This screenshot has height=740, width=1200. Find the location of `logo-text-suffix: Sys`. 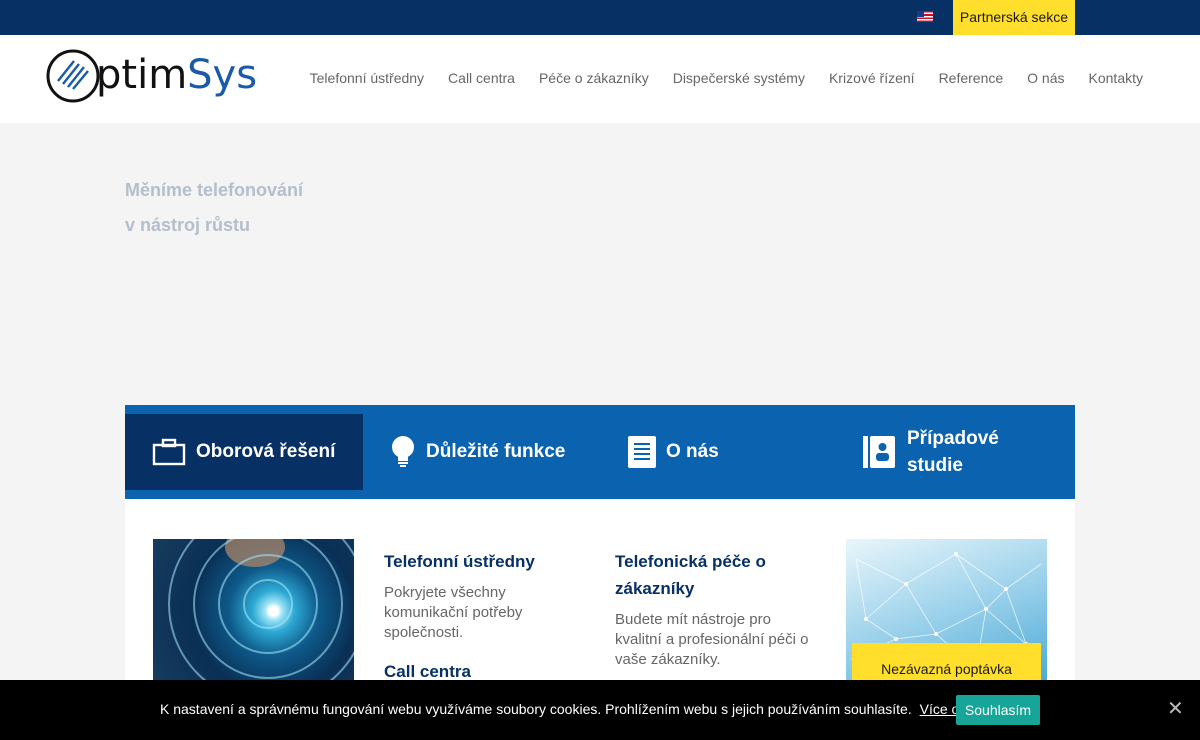

logo-text-suffix: Sys is located at coordinates (222, 75).